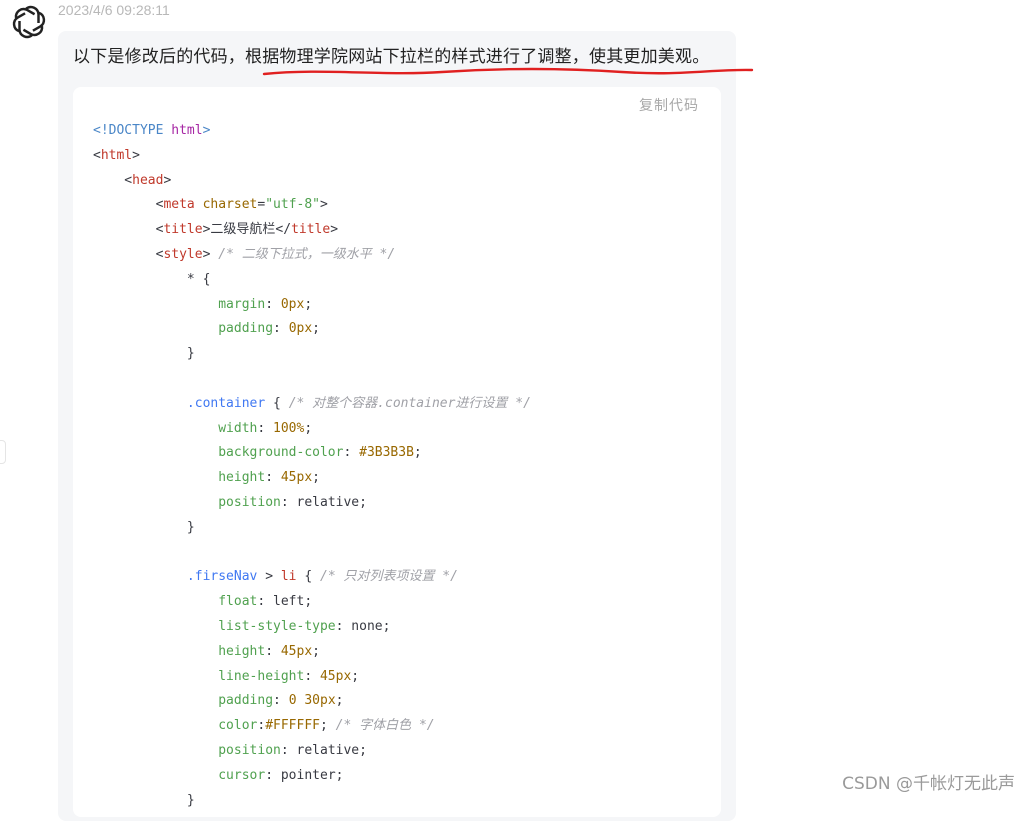 The width and height of the screenshot is (1031, 821). What do you see at coordinates (246, 329) in the screenshot?
I see `code-token: padding` at bounding box center [246, 329].